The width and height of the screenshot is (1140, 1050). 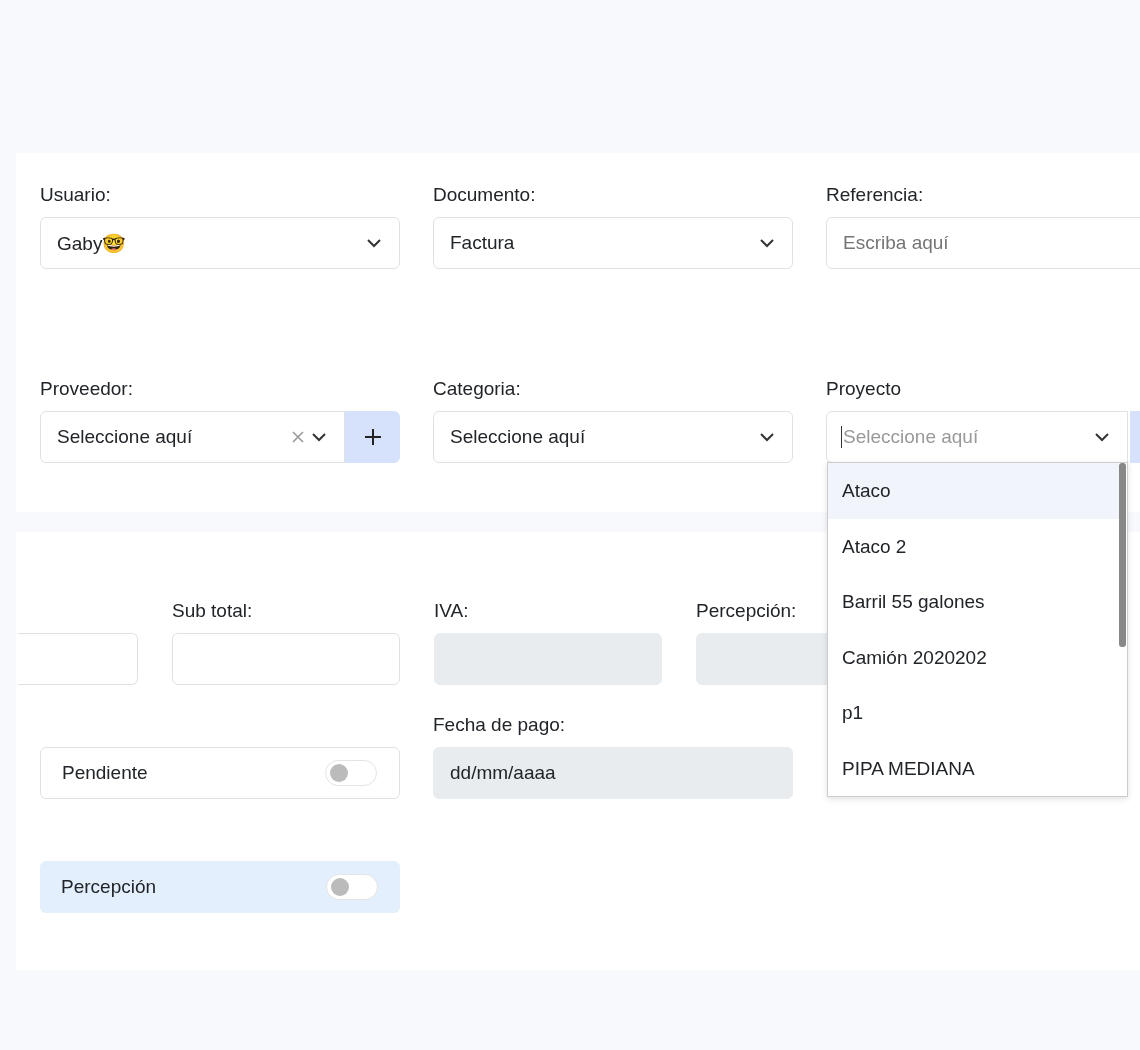 I want to click on field-label: Percepción:, so click(x=746, y=611).